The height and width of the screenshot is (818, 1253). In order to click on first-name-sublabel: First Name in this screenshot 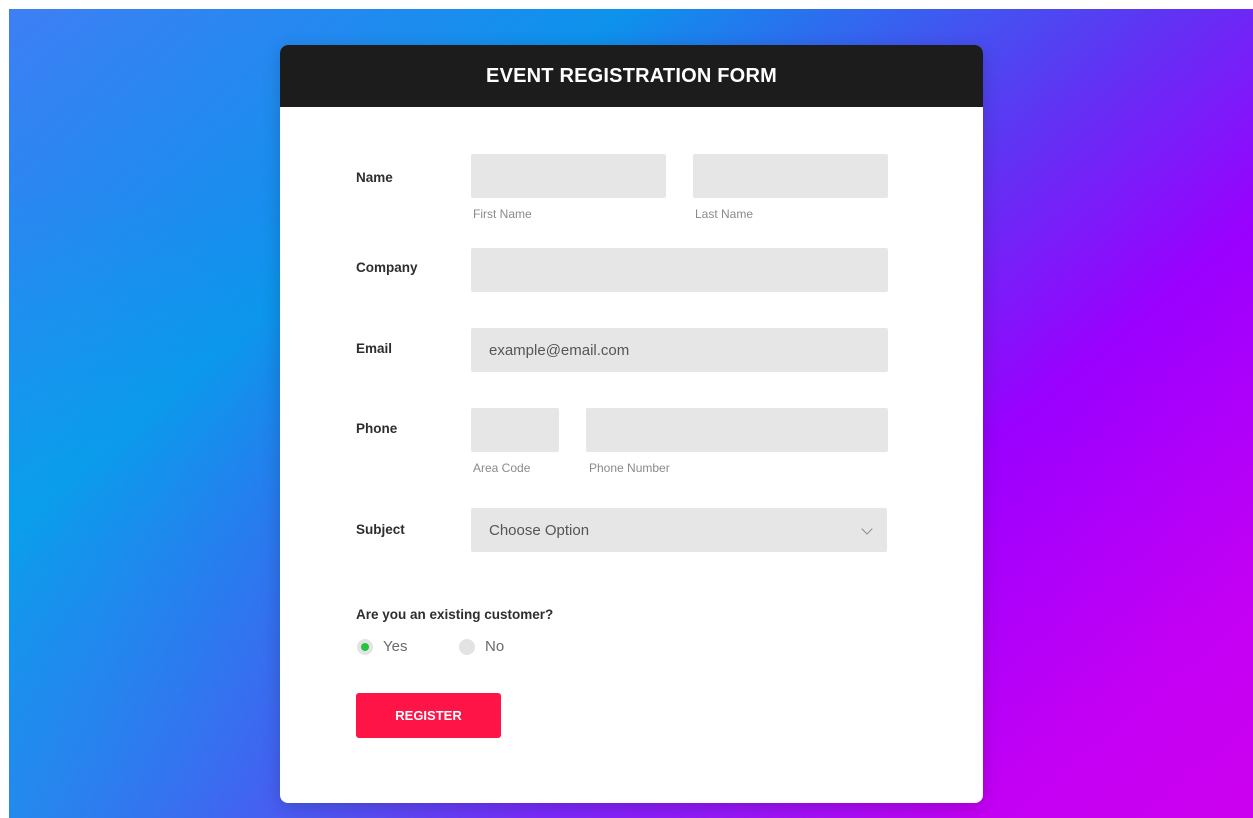, I will do `click(502, 214)`.